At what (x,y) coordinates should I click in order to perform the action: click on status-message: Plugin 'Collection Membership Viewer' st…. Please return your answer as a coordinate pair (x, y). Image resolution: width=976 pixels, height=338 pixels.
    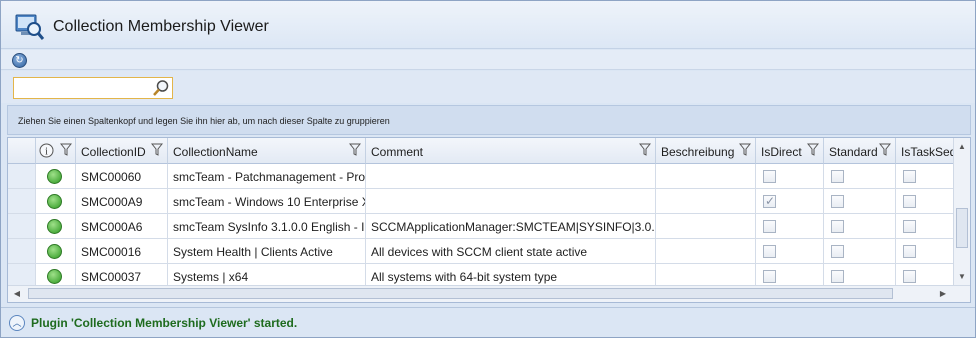
    Looking at the image, I should click on (164, 323).